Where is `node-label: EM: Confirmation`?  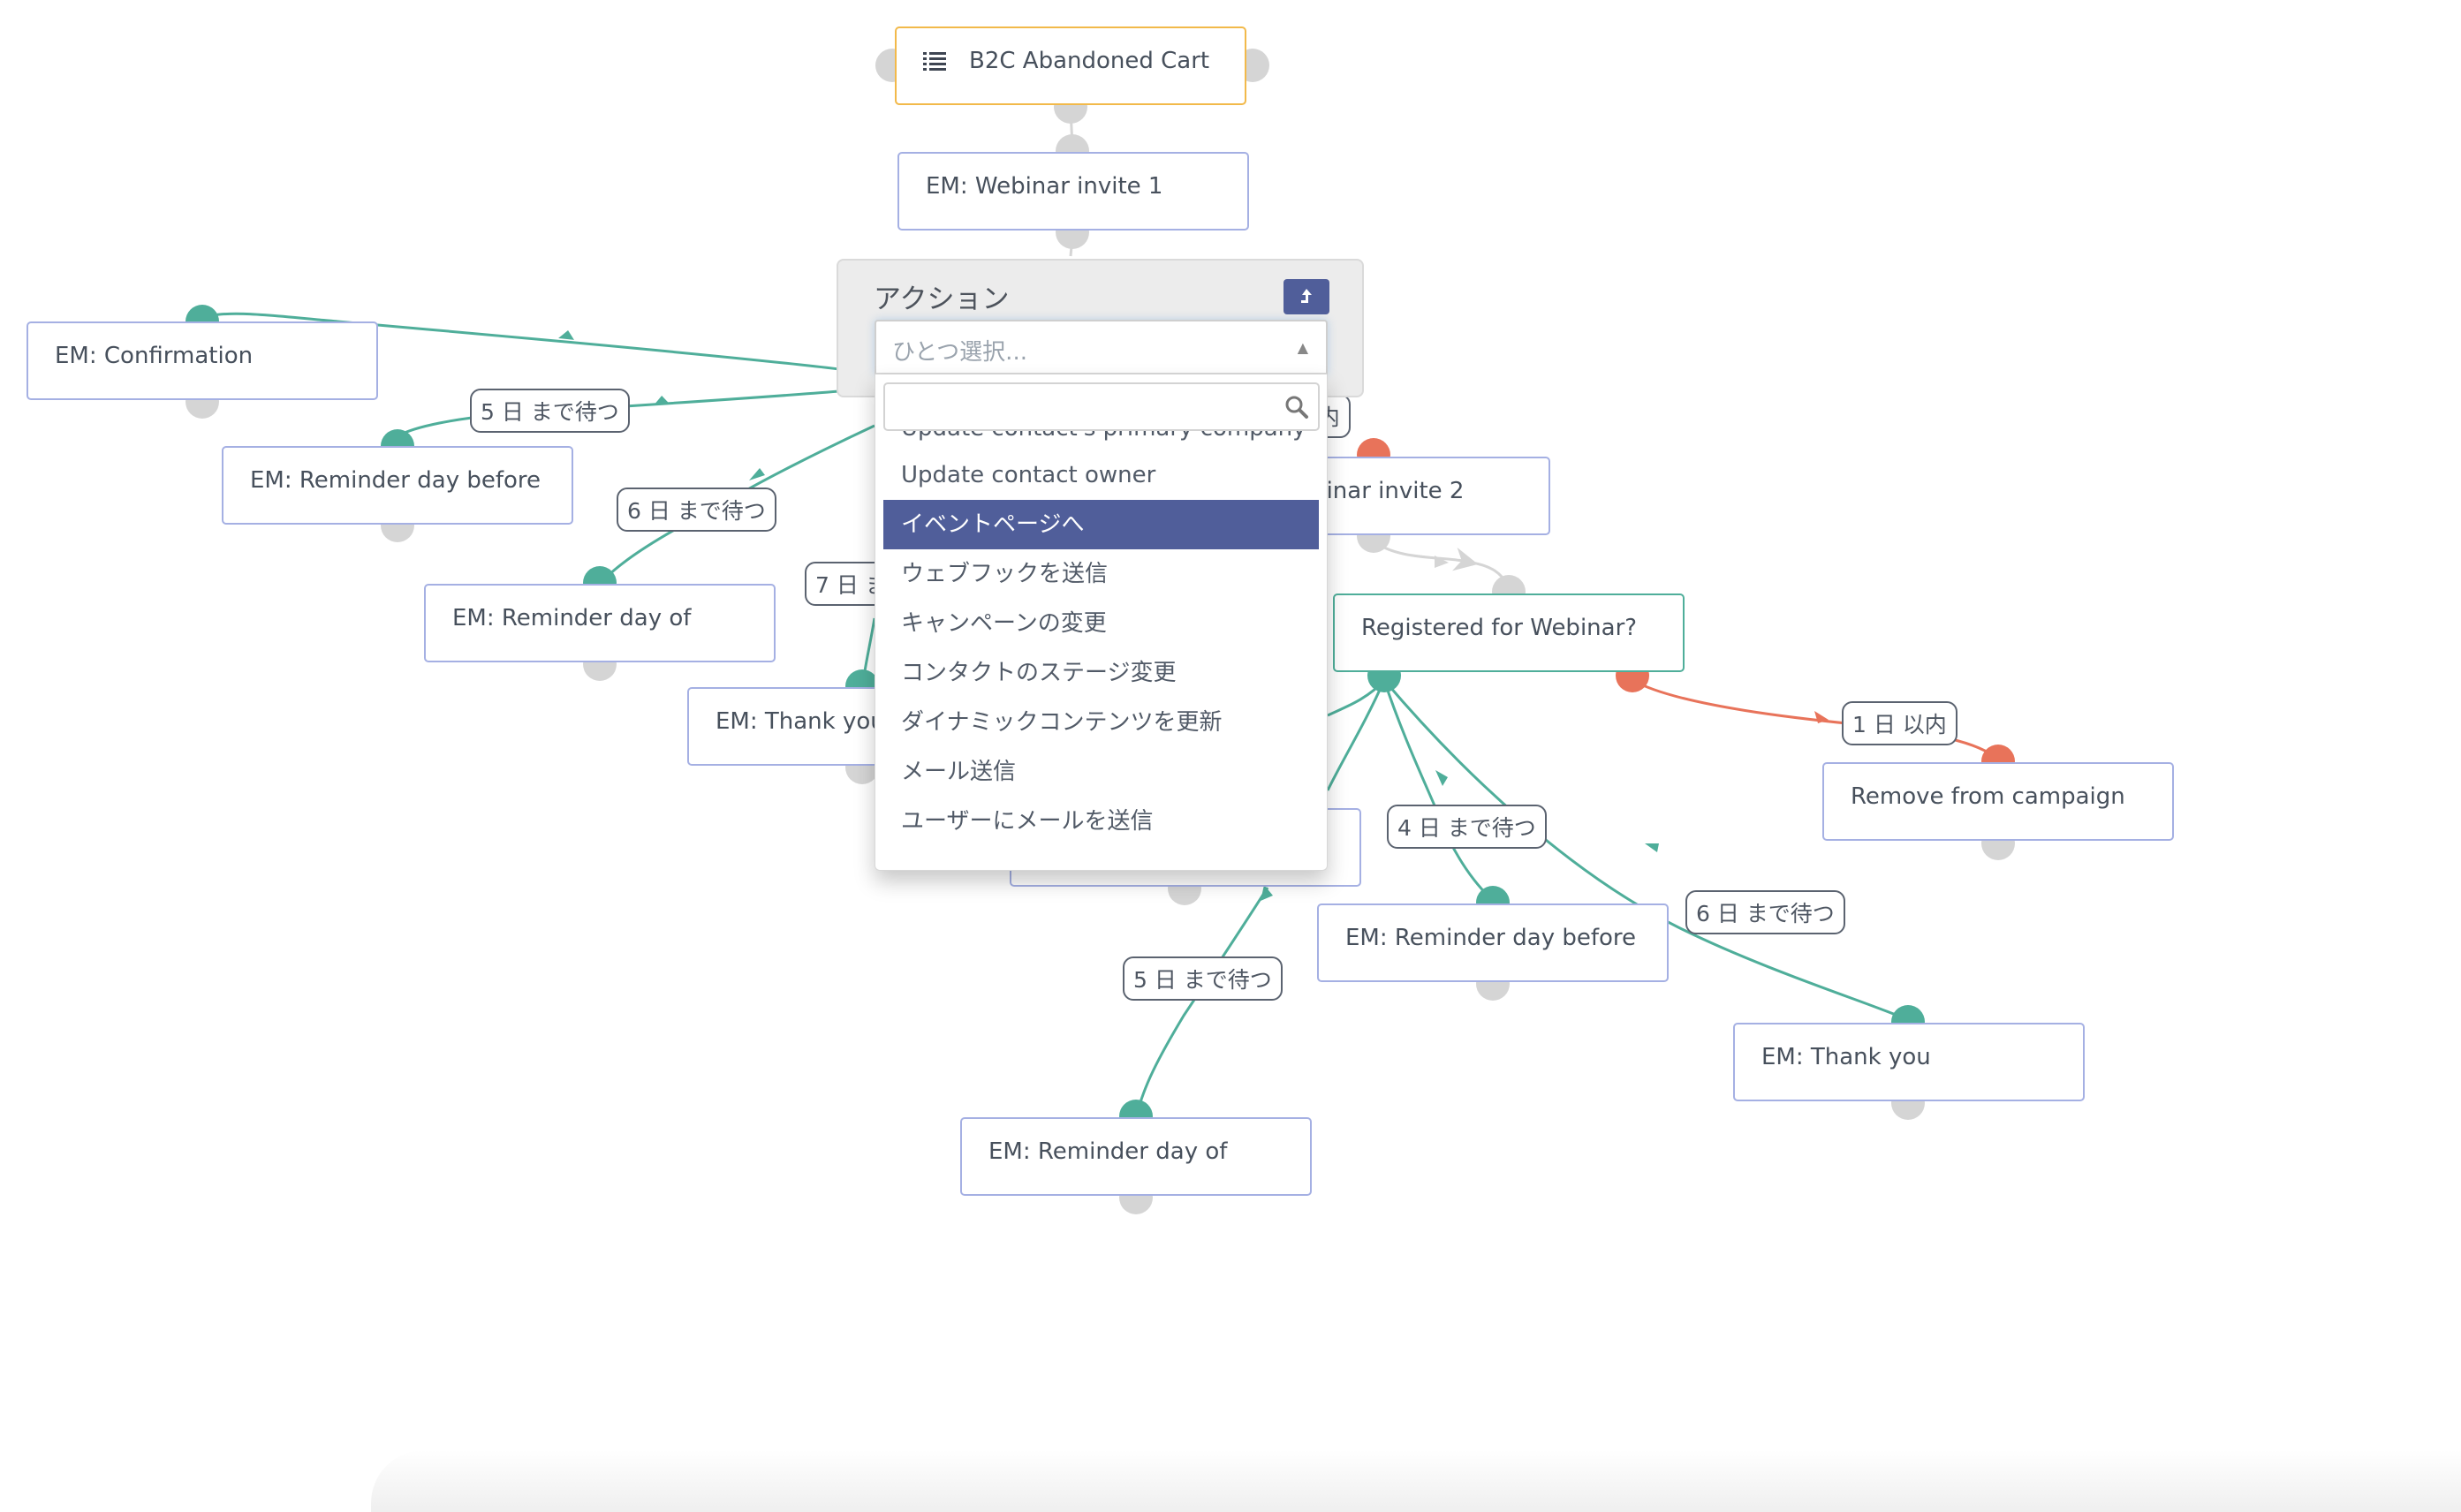 node-label: EM: Confirmation is located at coordinates (154, 355).